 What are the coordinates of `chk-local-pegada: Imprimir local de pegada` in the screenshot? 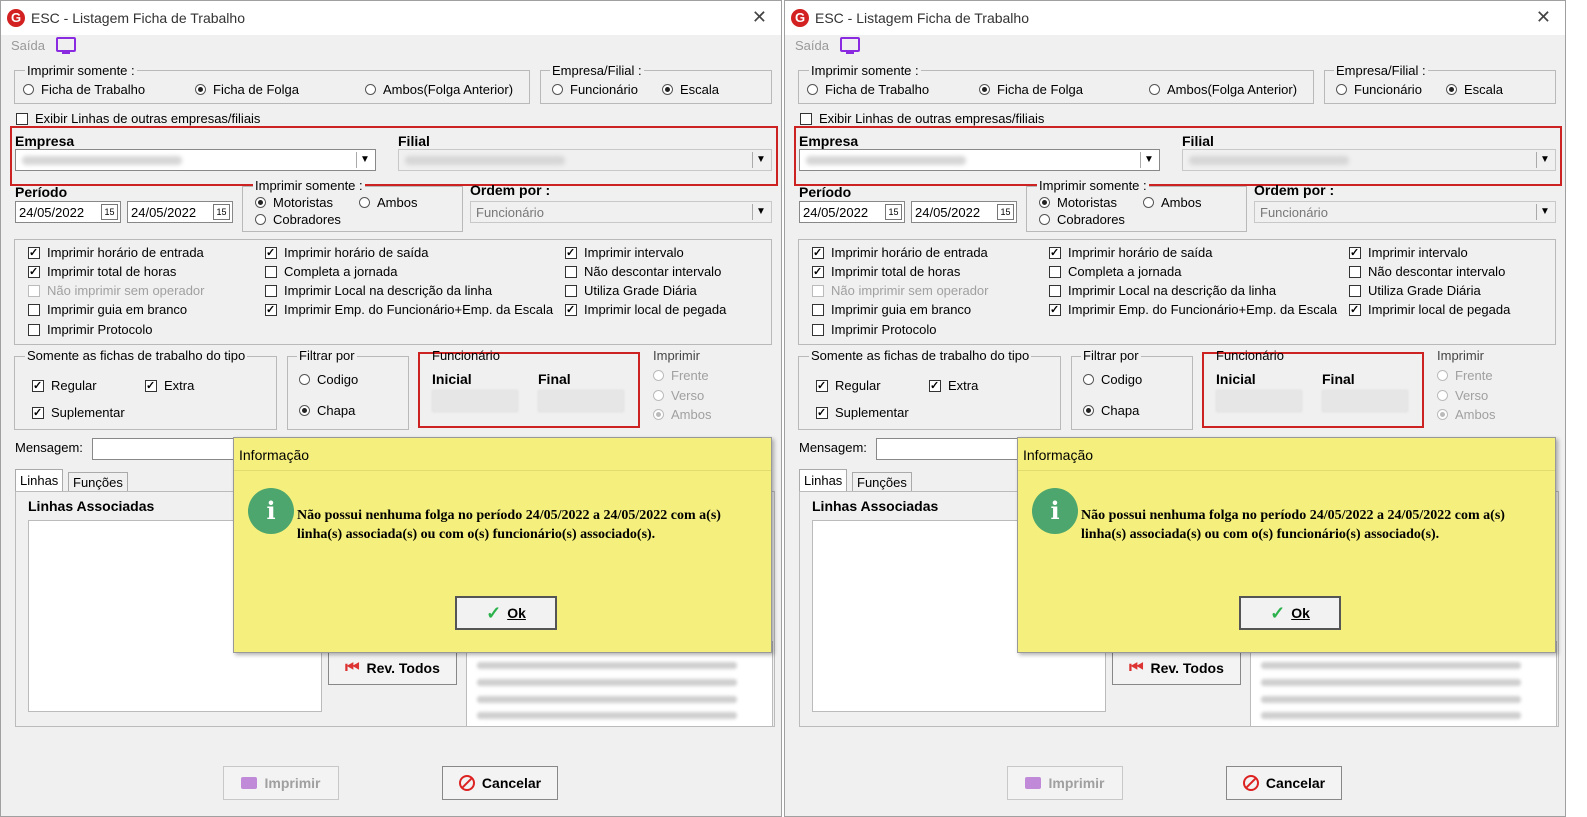 It's located at (1429, 309).